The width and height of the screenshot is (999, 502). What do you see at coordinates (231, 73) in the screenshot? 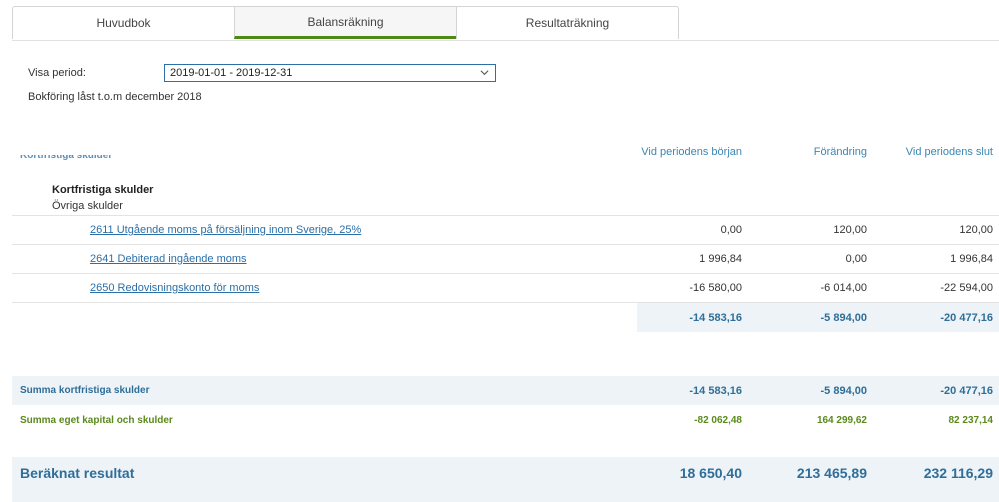
I see `period-select-value: 2019-01-01 - 2019-12-31` at bounding box center [231, 73].